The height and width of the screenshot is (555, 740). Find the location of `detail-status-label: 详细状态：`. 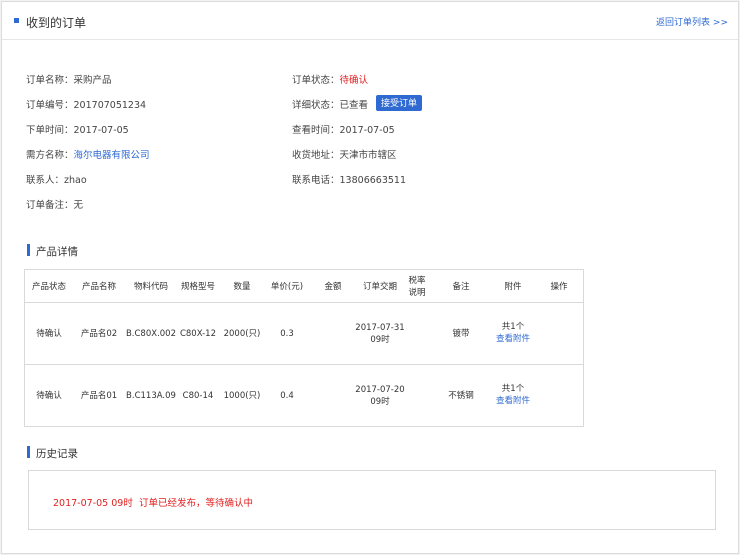

detail-status-label: 详细状态： is located at coordinates (316, 105).